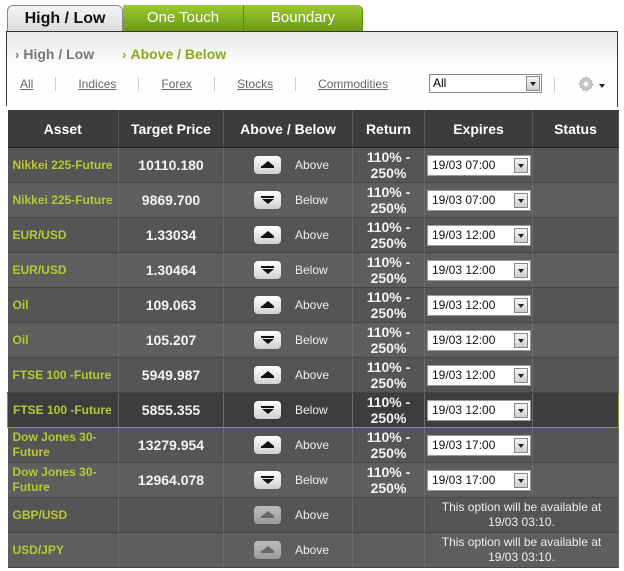 This screenshot has width=624, height=571. I want to click on table-row: Oil 109.063 Above 110% -250% 19/03 12:00, so click(313, 305).